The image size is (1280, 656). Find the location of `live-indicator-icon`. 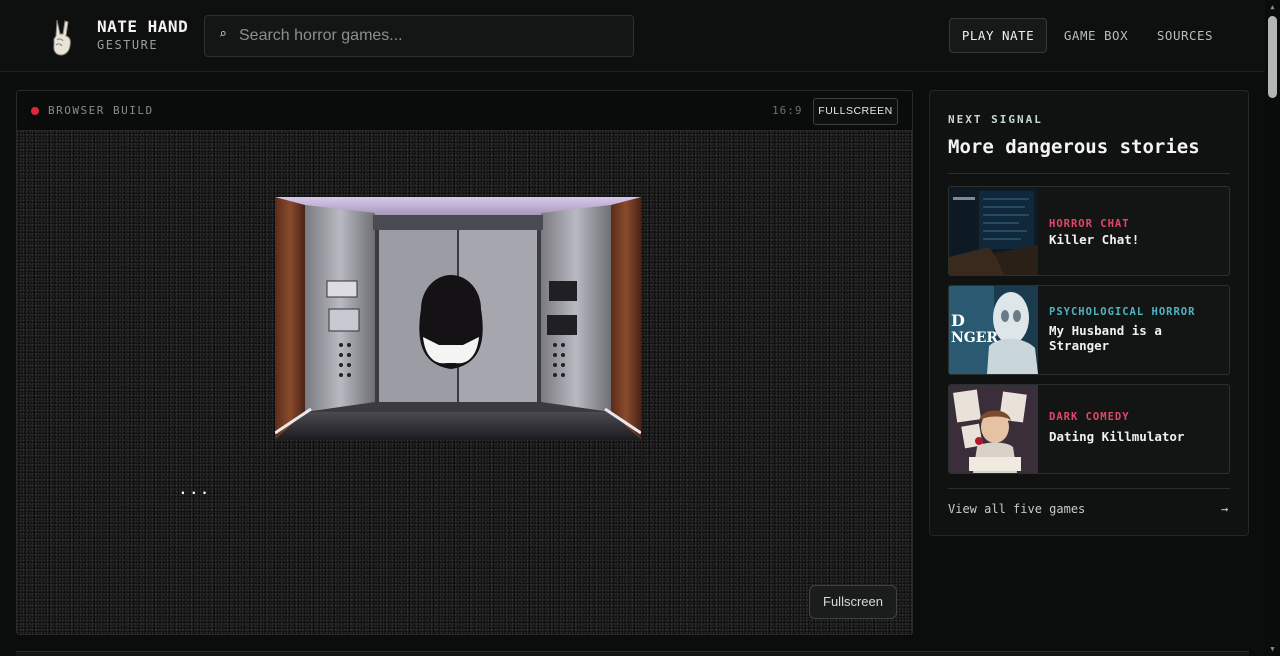

live-indicator-icon is located at coordinates (35, 111).